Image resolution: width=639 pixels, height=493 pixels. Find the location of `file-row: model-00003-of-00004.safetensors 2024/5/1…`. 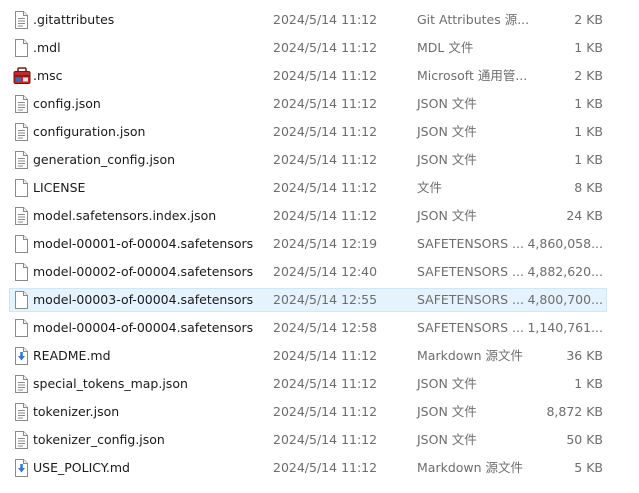

file-row: model-00003-of-00004.safetensors 2024/5/1… is located at coordinates (319, 300).